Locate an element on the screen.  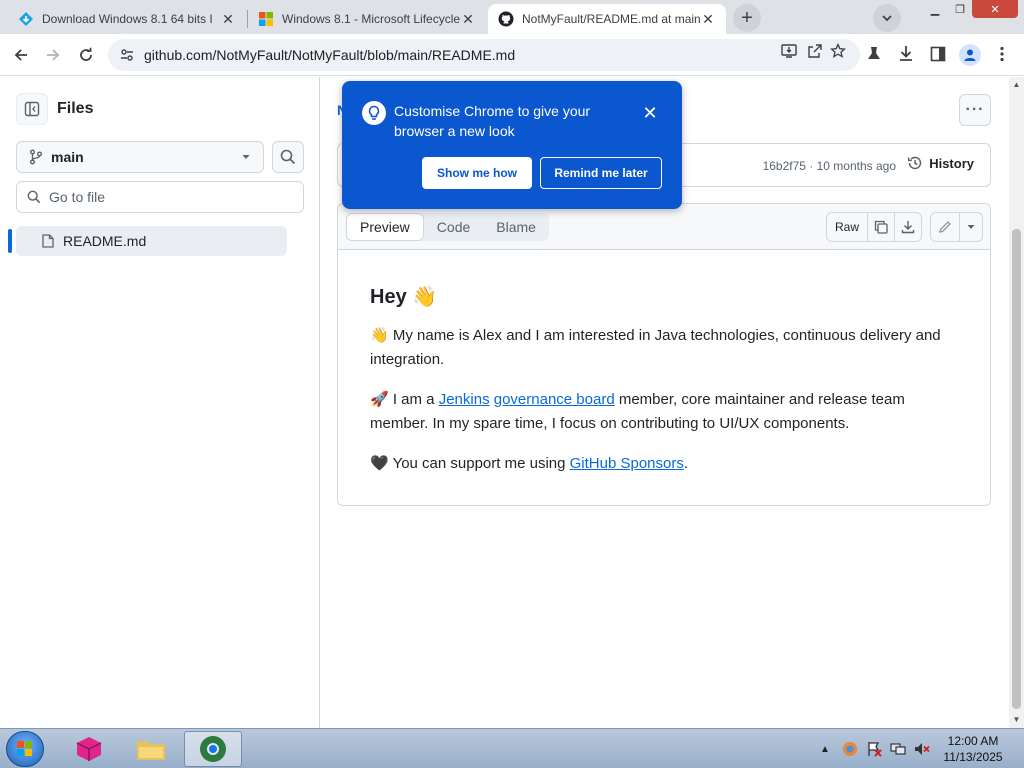
copy-icon is located at coordinates (881, 227).